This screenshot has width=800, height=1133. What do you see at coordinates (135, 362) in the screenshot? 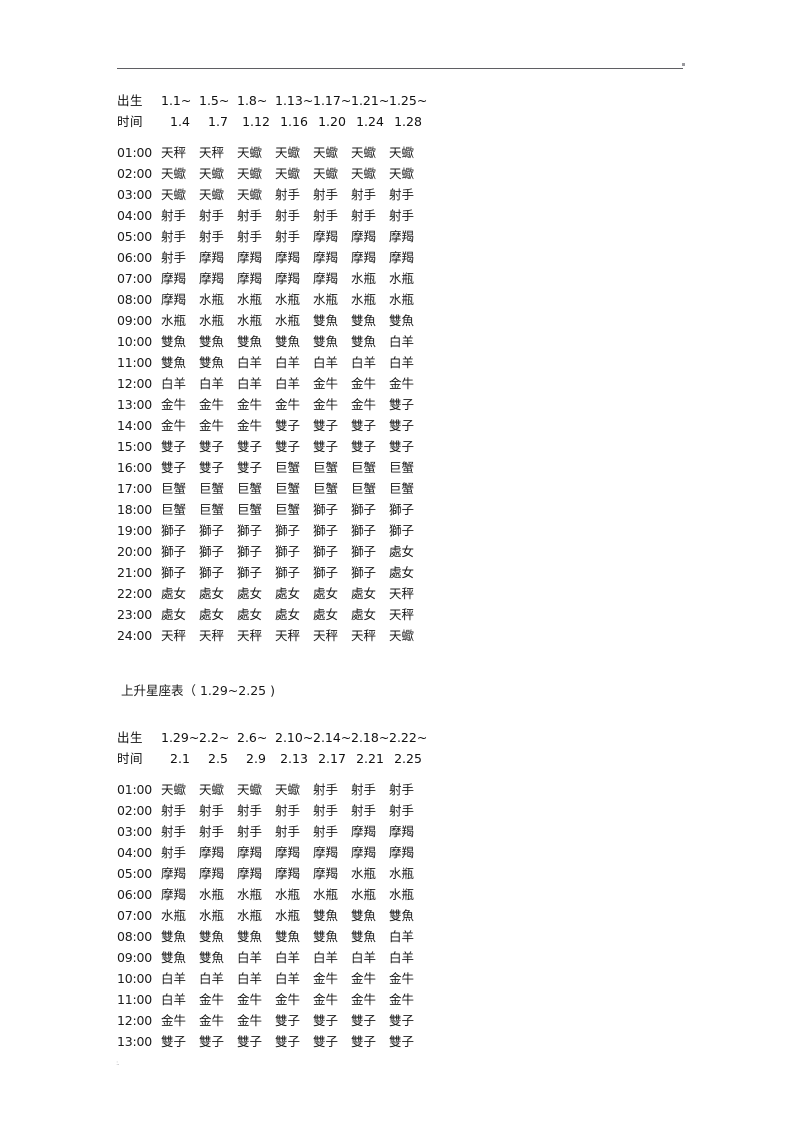
I see `hour-cell: 11:00` at bounding box center [135, 362].